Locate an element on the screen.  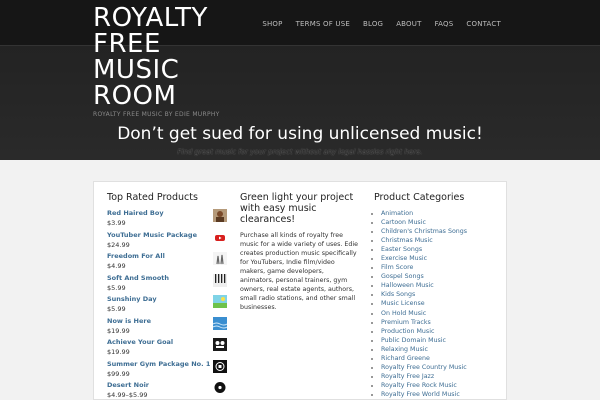
product-item: Now is Here $19.99 is located at coordinates (169, 327).